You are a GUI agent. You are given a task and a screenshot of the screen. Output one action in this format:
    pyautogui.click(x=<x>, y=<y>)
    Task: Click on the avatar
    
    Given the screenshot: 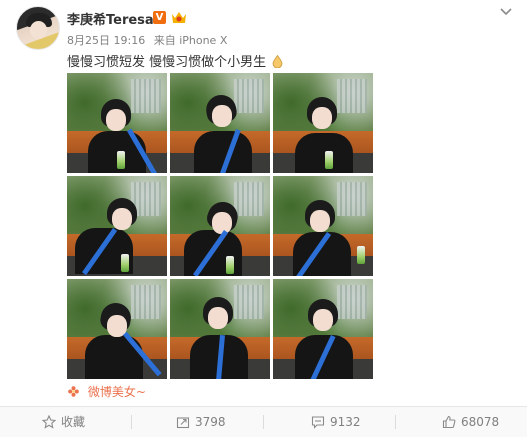 What is the action you would take?
    pyautogui.click(x=38, y=28)
    